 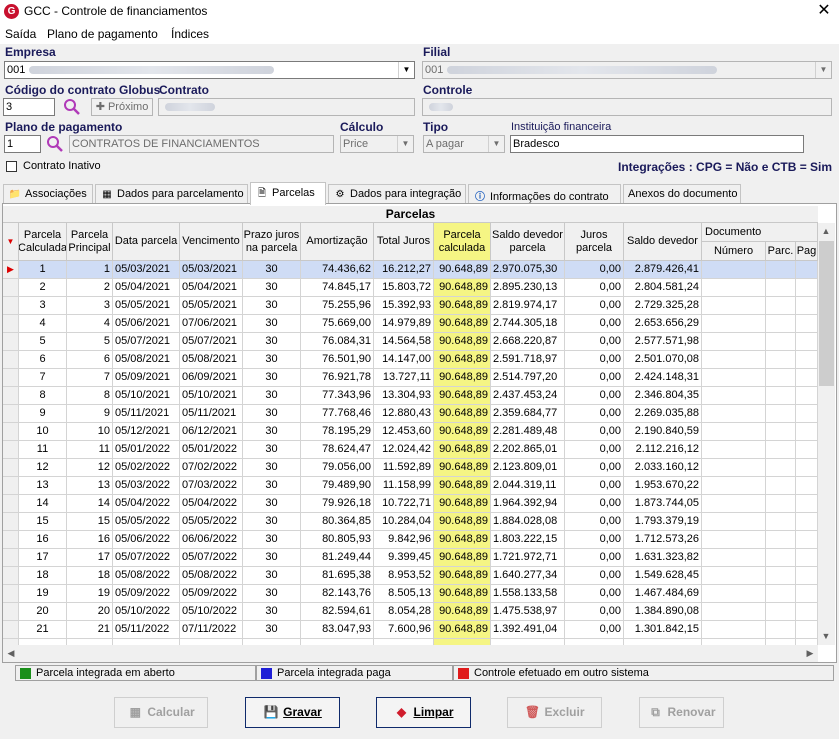 I want to click on contrato-field, so click(x=286, y=107).